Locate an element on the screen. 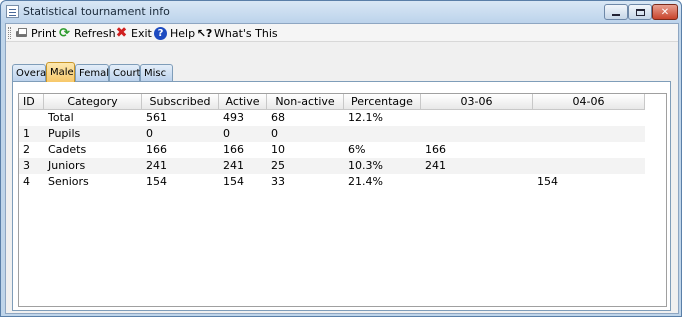 The width and height of the screenshot is (682, 317). table-row: 2 Cadets 166 166 10 6% 166 is located at coordinates (332, 150).